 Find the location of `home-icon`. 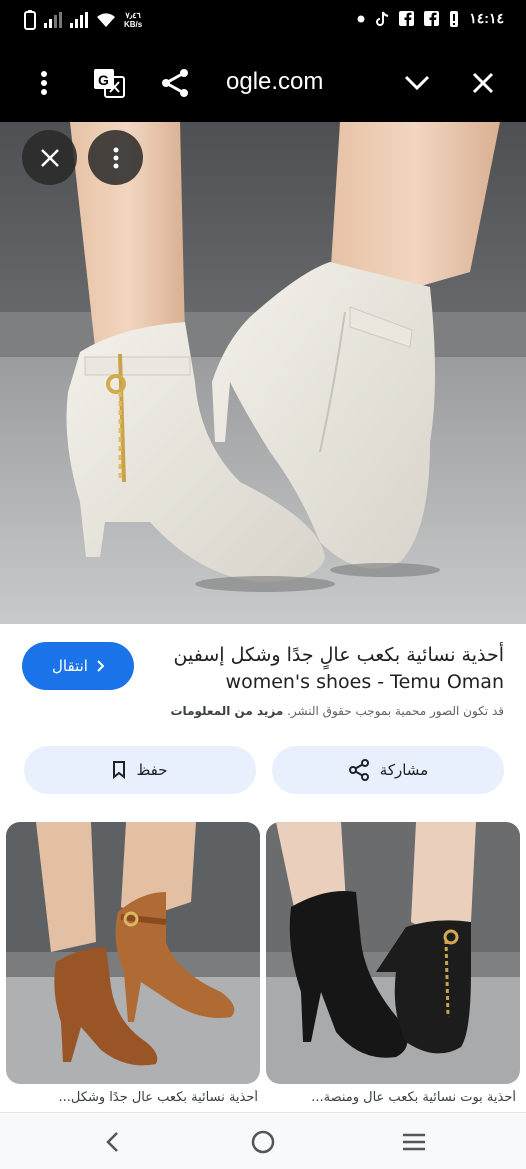

home-icon is located at coordinates (263, 1142).